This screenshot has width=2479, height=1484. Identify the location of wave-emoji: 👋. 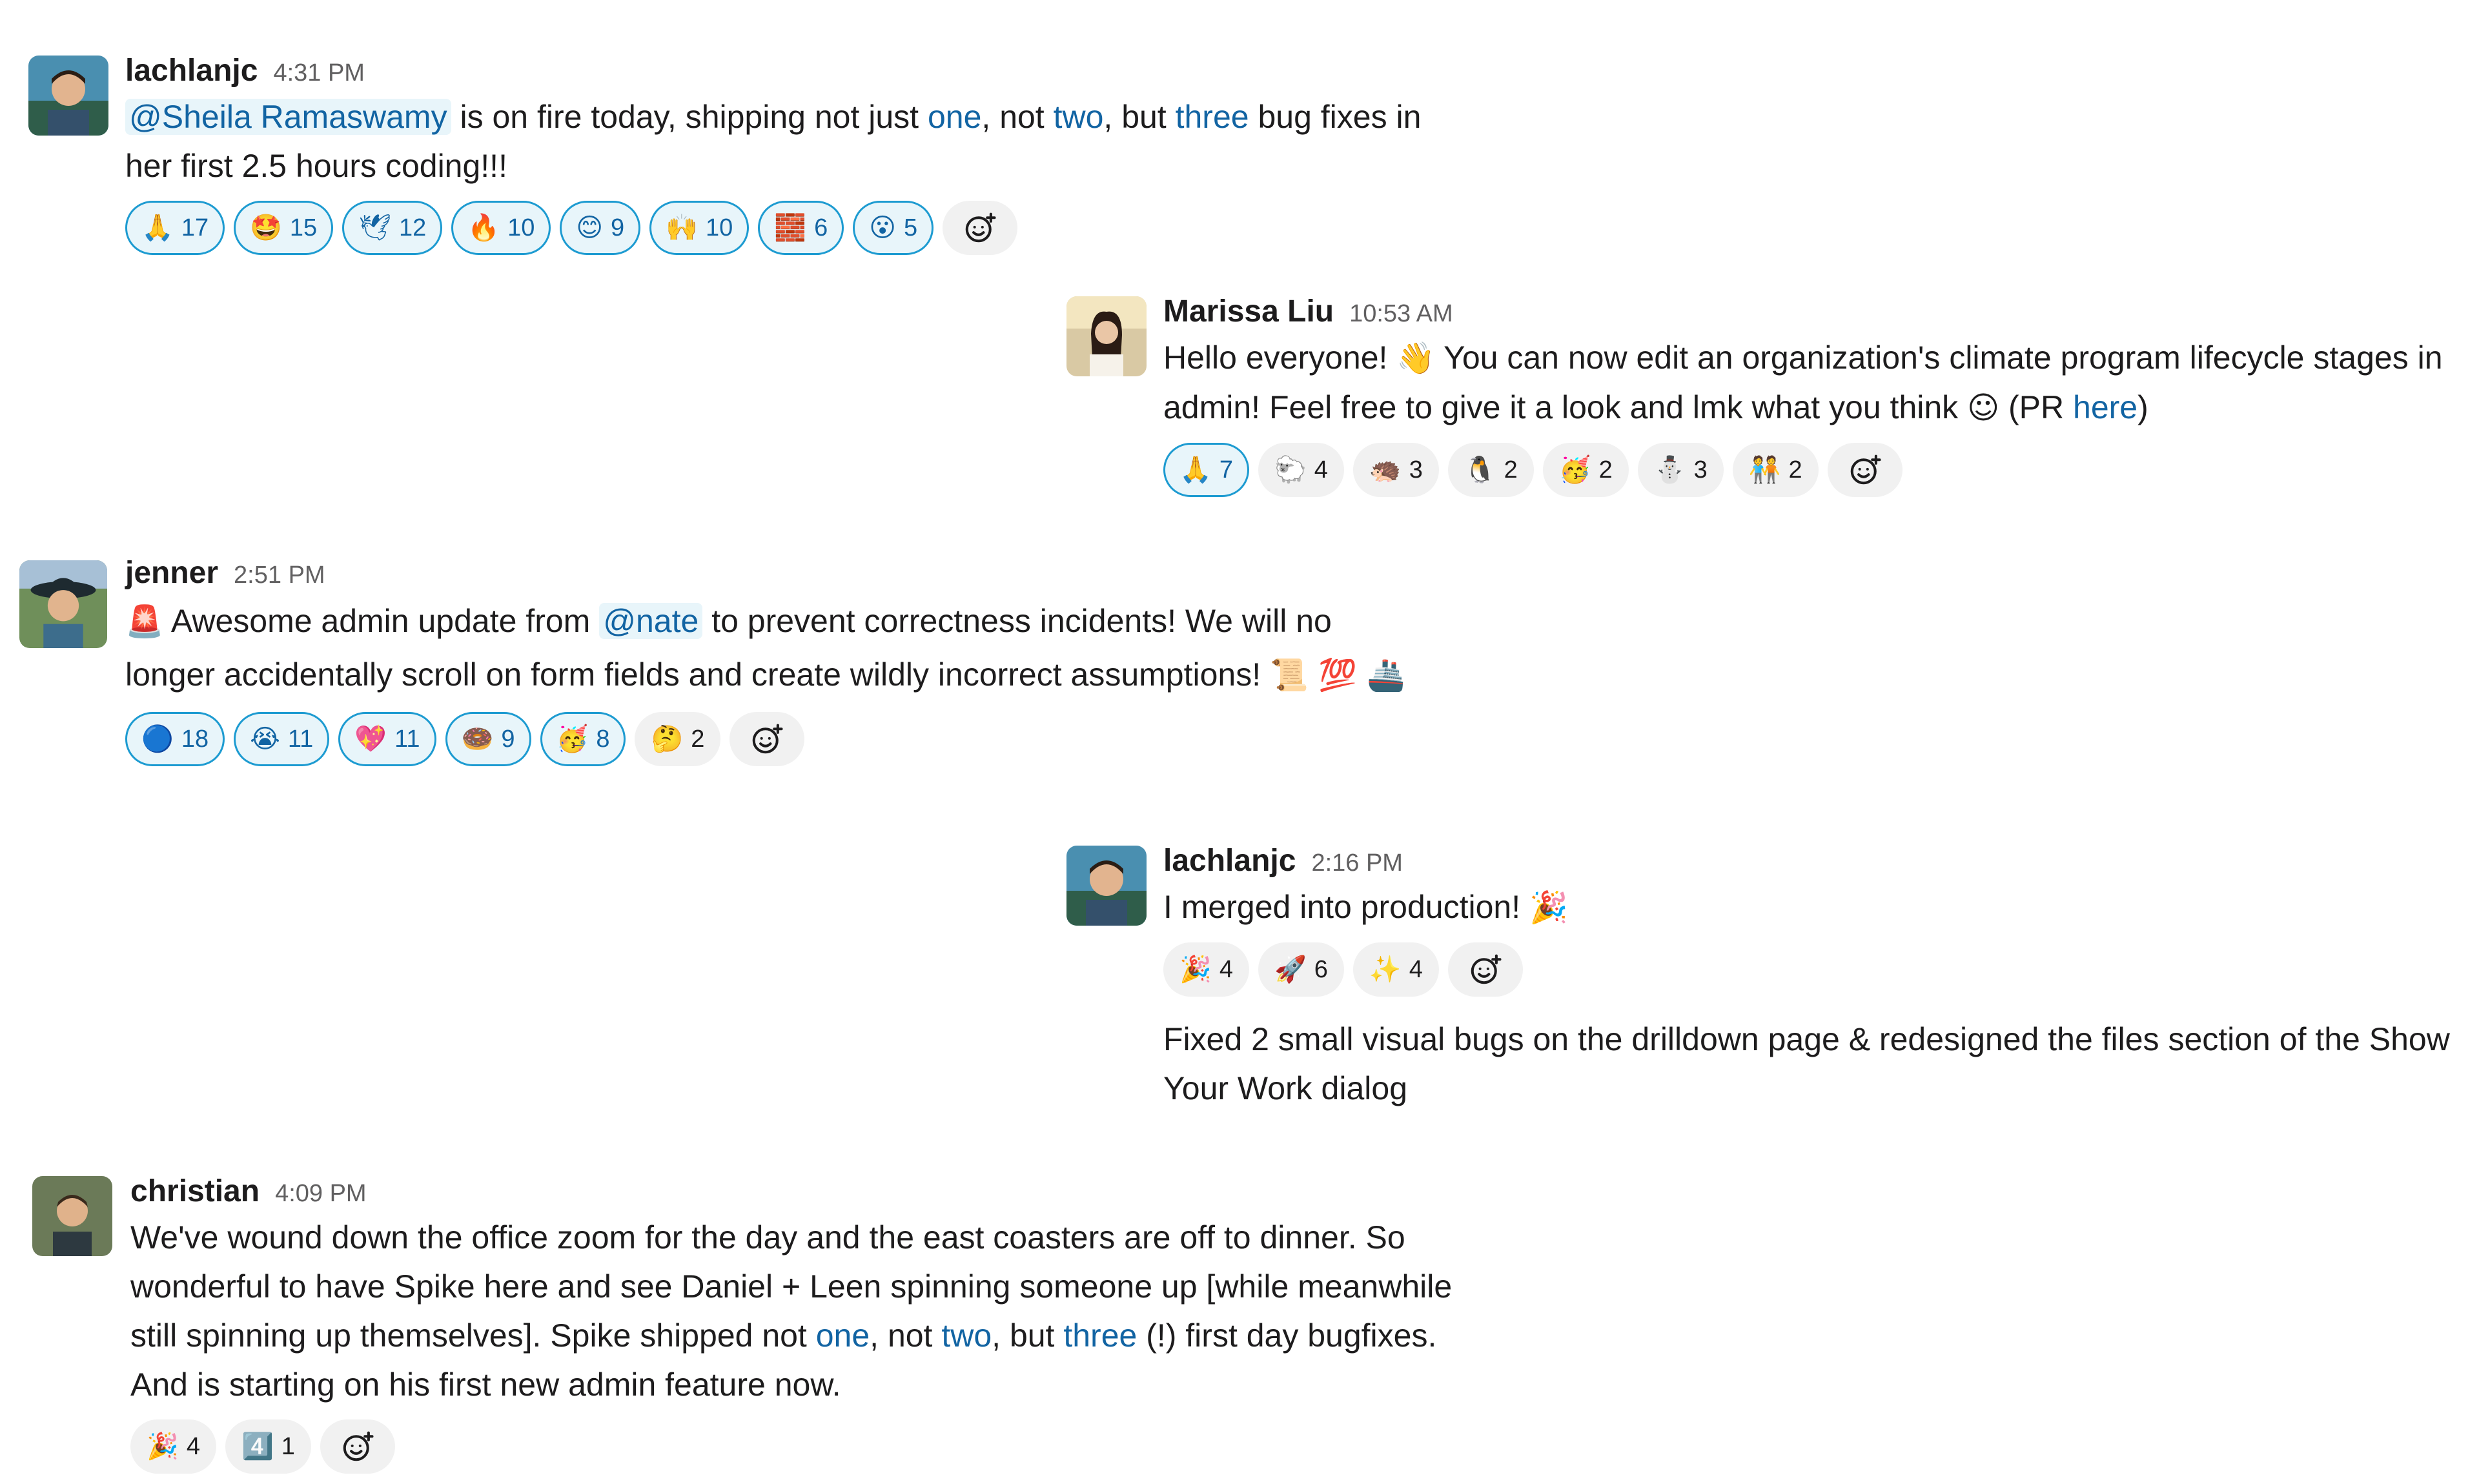
(1416, 358).